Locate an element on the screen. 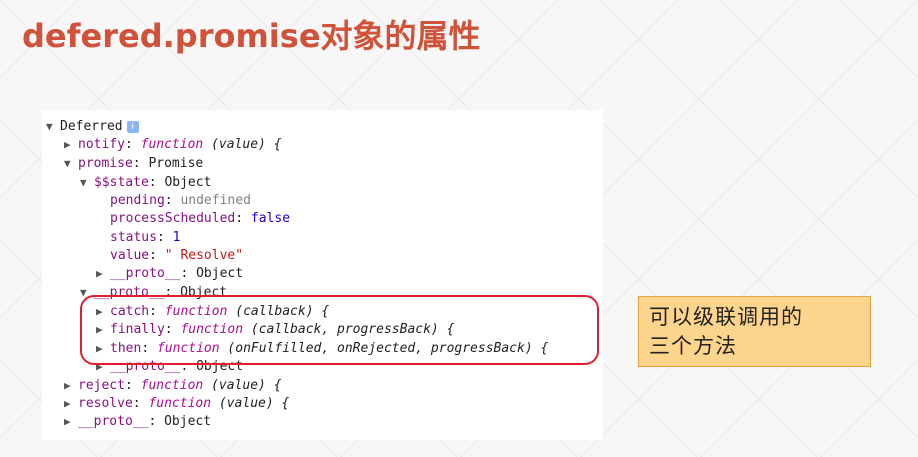  tree-node-resolve: ▶ resolve: function (value) { is located at coordinates (176, 404).